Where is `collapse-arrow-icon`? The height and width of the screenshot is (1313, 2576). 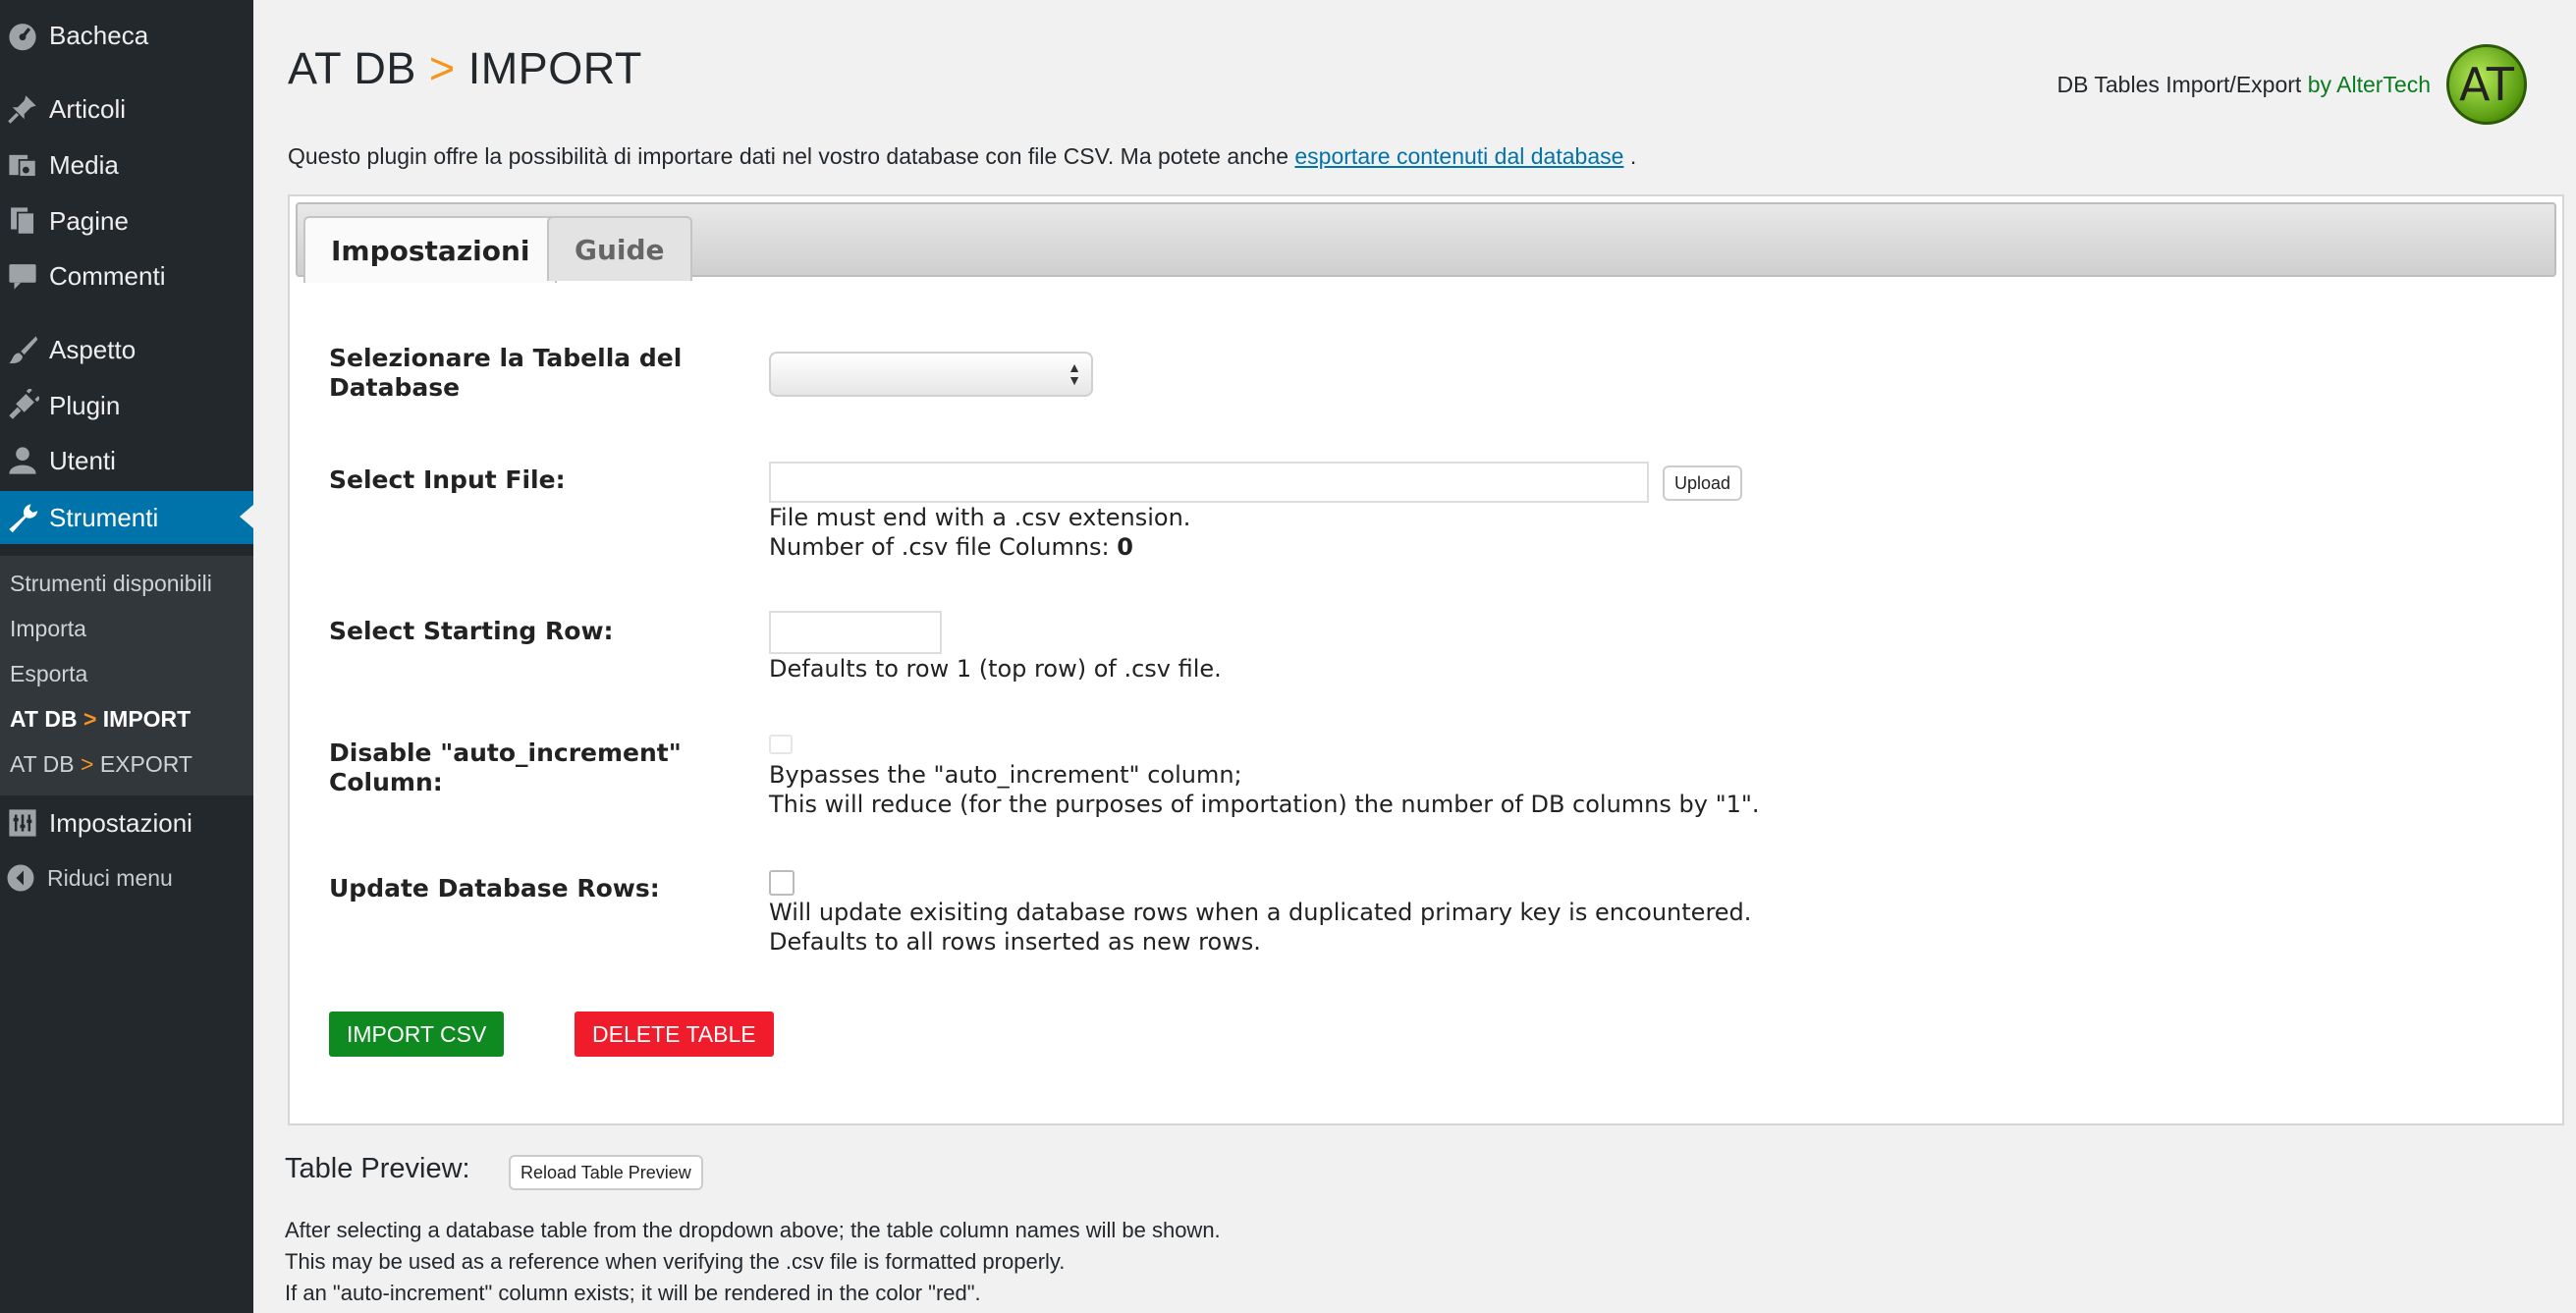 collapse-arrow-icon is located at coordinates (20, 878).